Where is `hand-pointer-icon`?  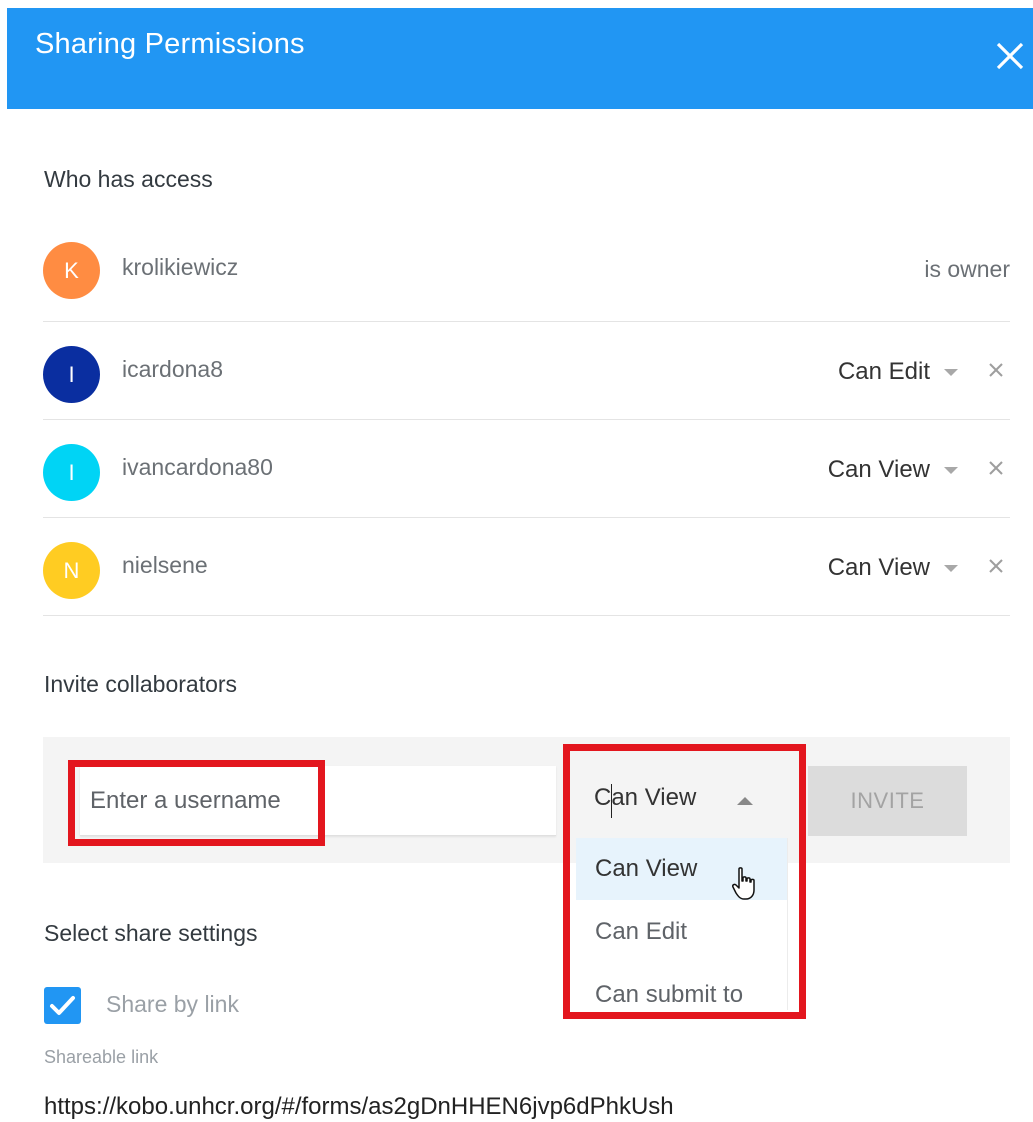
hand-pointer-icon is located at coordinates (743, 883).